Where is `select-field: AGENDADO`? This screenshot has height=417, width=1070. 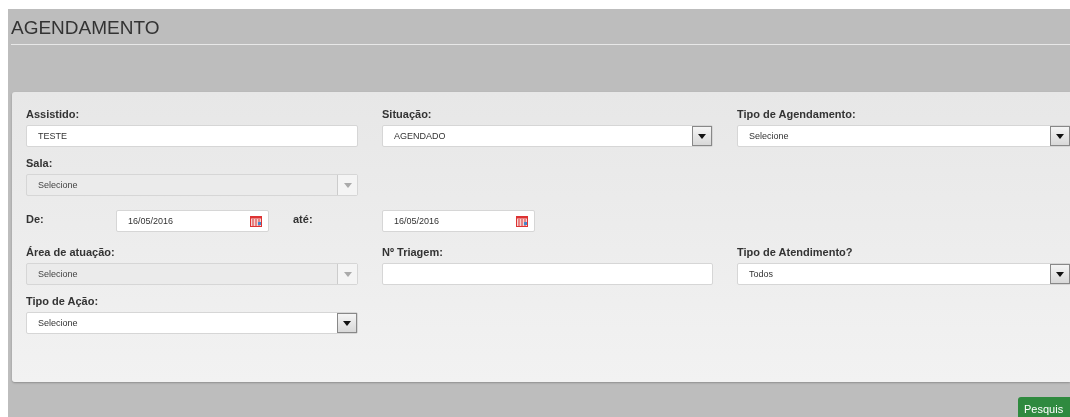 select-field: AGENDADO is located at coordinates (547, 136).